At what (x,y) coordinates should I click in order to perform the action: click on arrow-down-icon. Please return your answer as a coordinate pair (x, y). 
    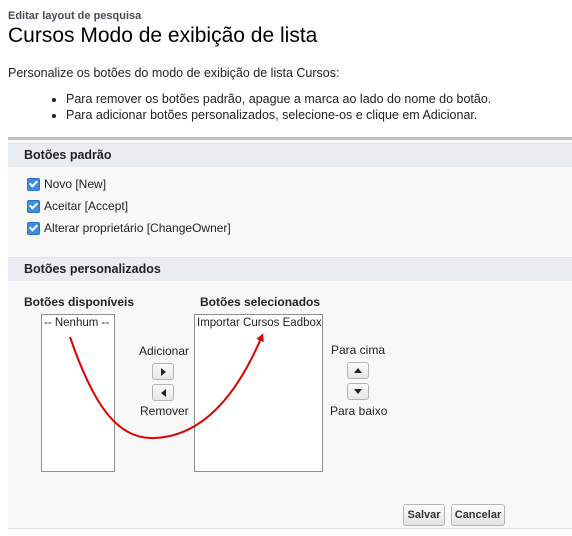
    Looking at the image, I should click on (358, 391).